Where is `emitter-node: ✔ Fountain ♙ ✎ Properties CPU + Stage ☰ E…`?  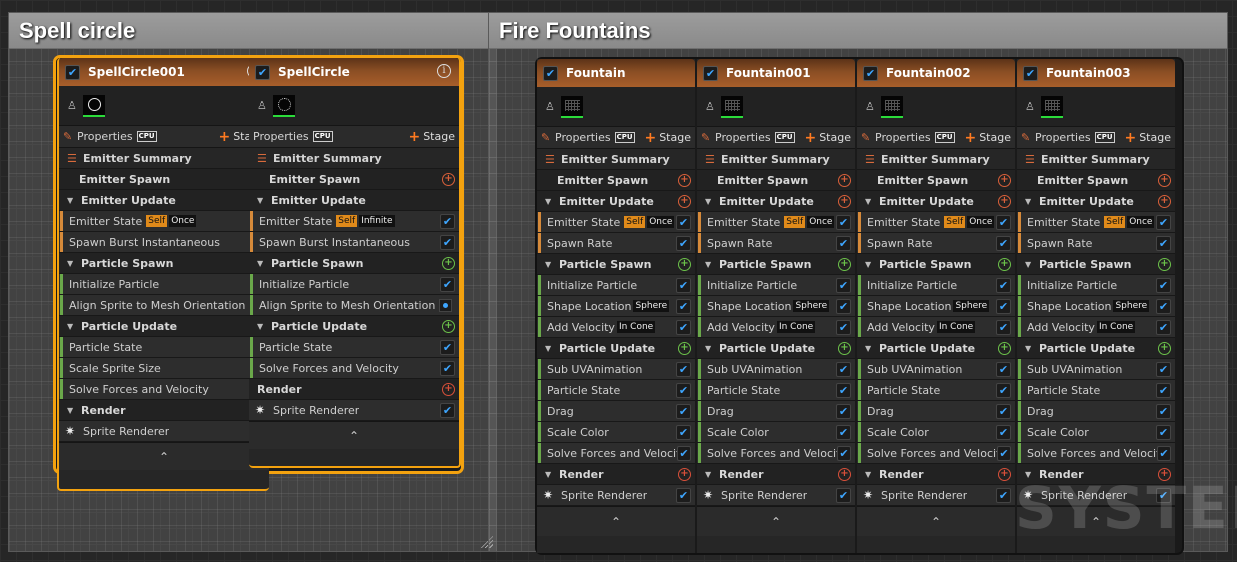 emitter-node: ✔ Fountain ♙ ✎ Properties CPU + Stage ☰ E… is located at coordinates (616, 306).